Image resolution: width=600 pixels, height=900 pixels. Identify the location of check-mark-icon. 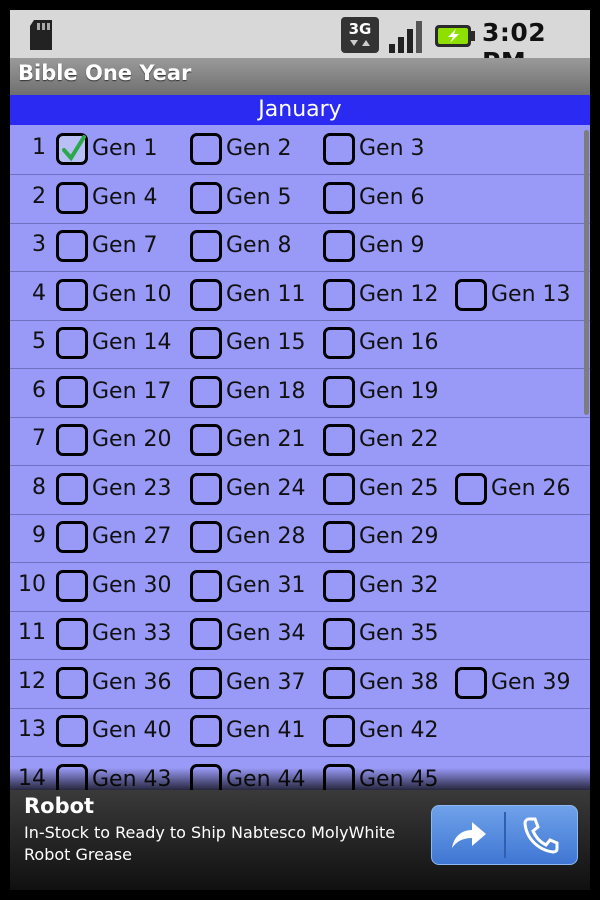
(74, 148).